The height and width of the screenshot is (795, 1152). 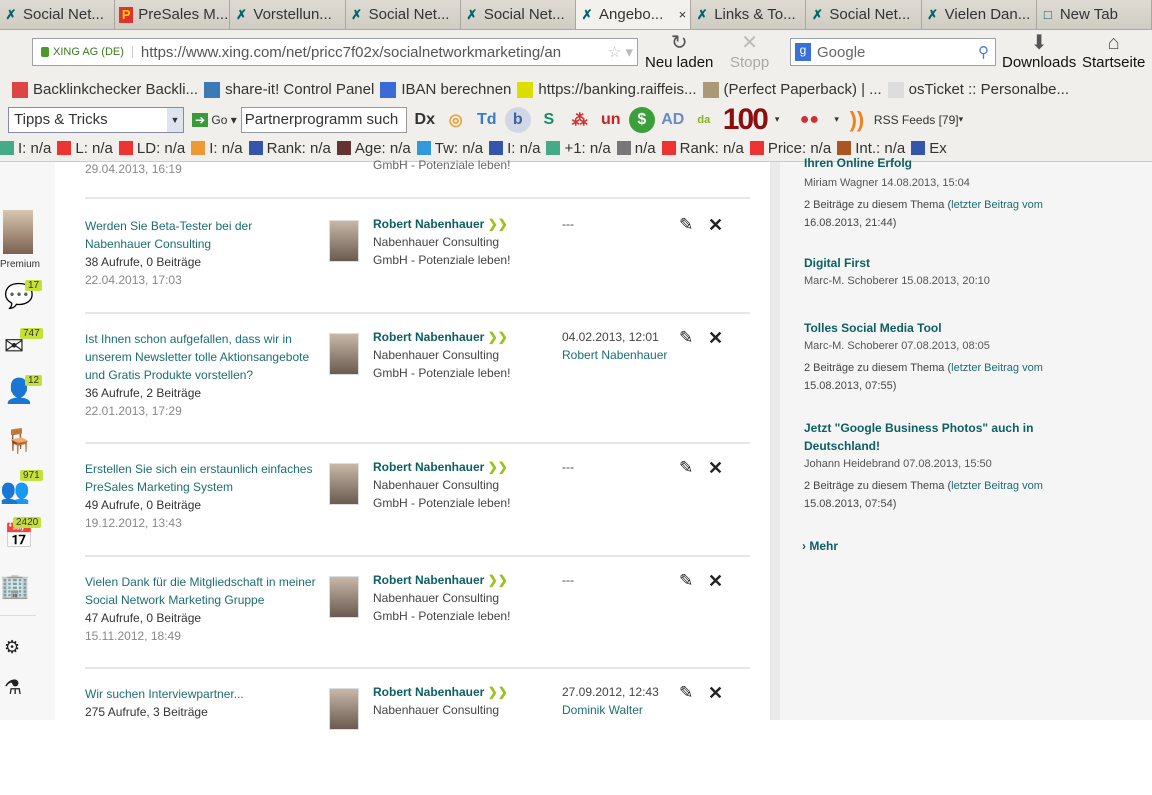 I want to click on bookmark-item: share-it! Control Panel, so click(x=289, y=89).